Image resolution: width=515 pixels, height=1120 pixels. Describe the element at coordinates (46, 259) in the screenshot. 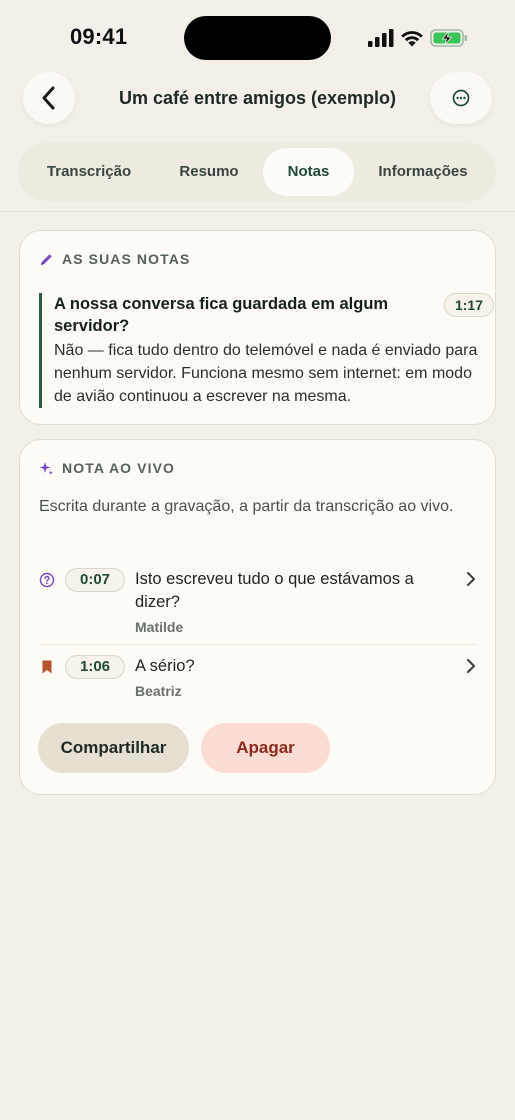

I see `pencil-icon` at that location.